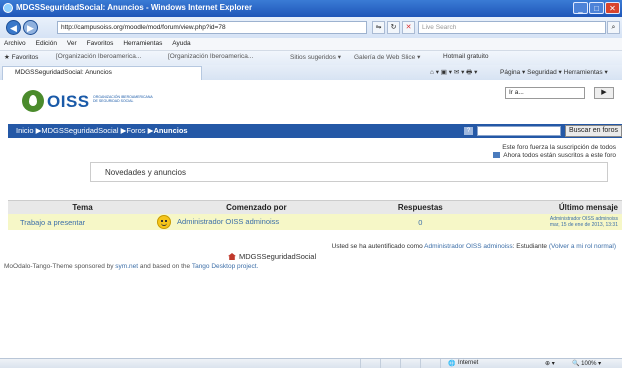 This screenshot has width=622, height=368. Describe the element at coordinates (256, 207) in the screenshot. I see `col-comenzado-por: Comenzado por` at that location.